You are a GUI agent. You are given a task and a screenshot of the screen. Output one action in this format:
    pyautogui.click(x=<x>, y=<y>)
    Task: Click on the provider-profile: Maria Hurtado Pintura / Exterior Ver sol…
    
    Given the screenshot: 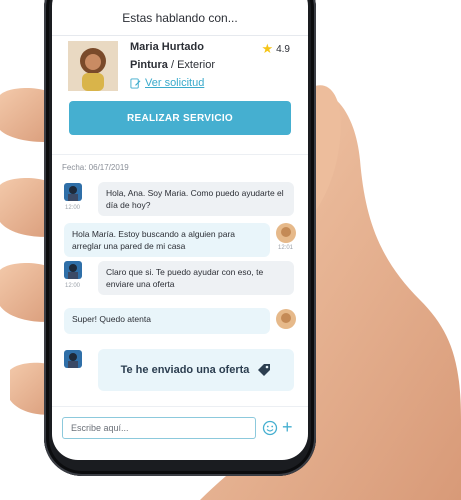 What is the action you would take?
    pyautogui.click(x=180, y=68)
    